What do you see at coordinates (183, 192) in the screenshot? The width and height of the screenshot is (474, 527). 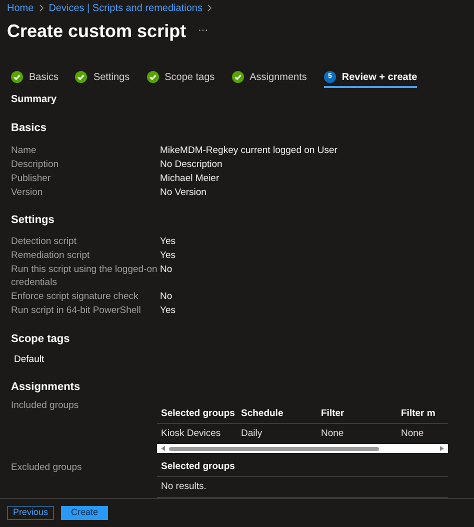 I see `field-value: No Version` at bounding box center [183, 192].